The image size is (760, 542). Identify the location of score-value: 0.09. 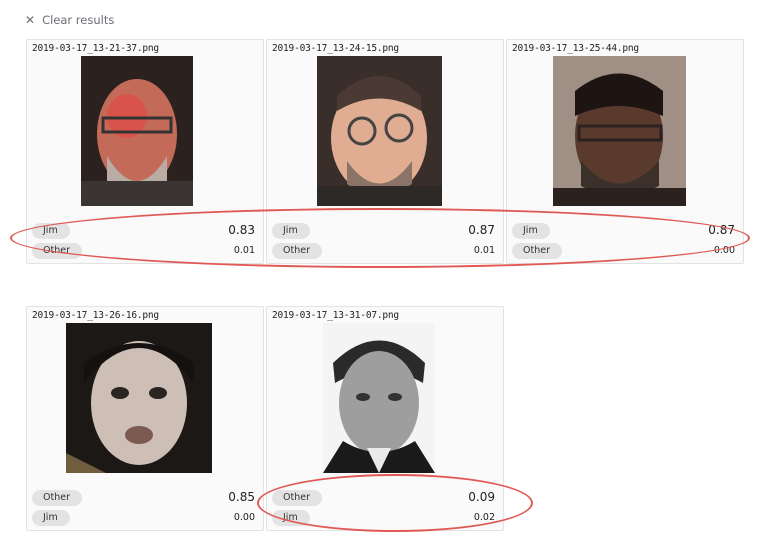
(481, 497).